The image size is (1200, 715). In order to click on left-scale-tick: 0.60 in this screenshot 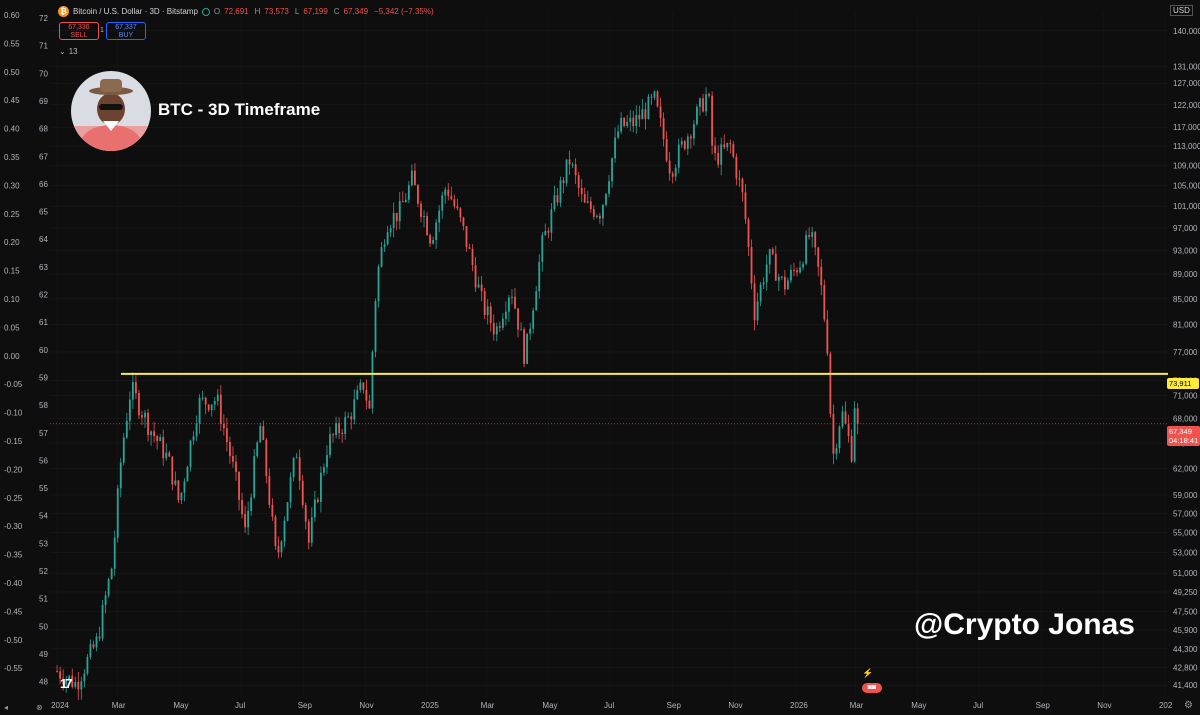, I will do `click(12, 15)`.